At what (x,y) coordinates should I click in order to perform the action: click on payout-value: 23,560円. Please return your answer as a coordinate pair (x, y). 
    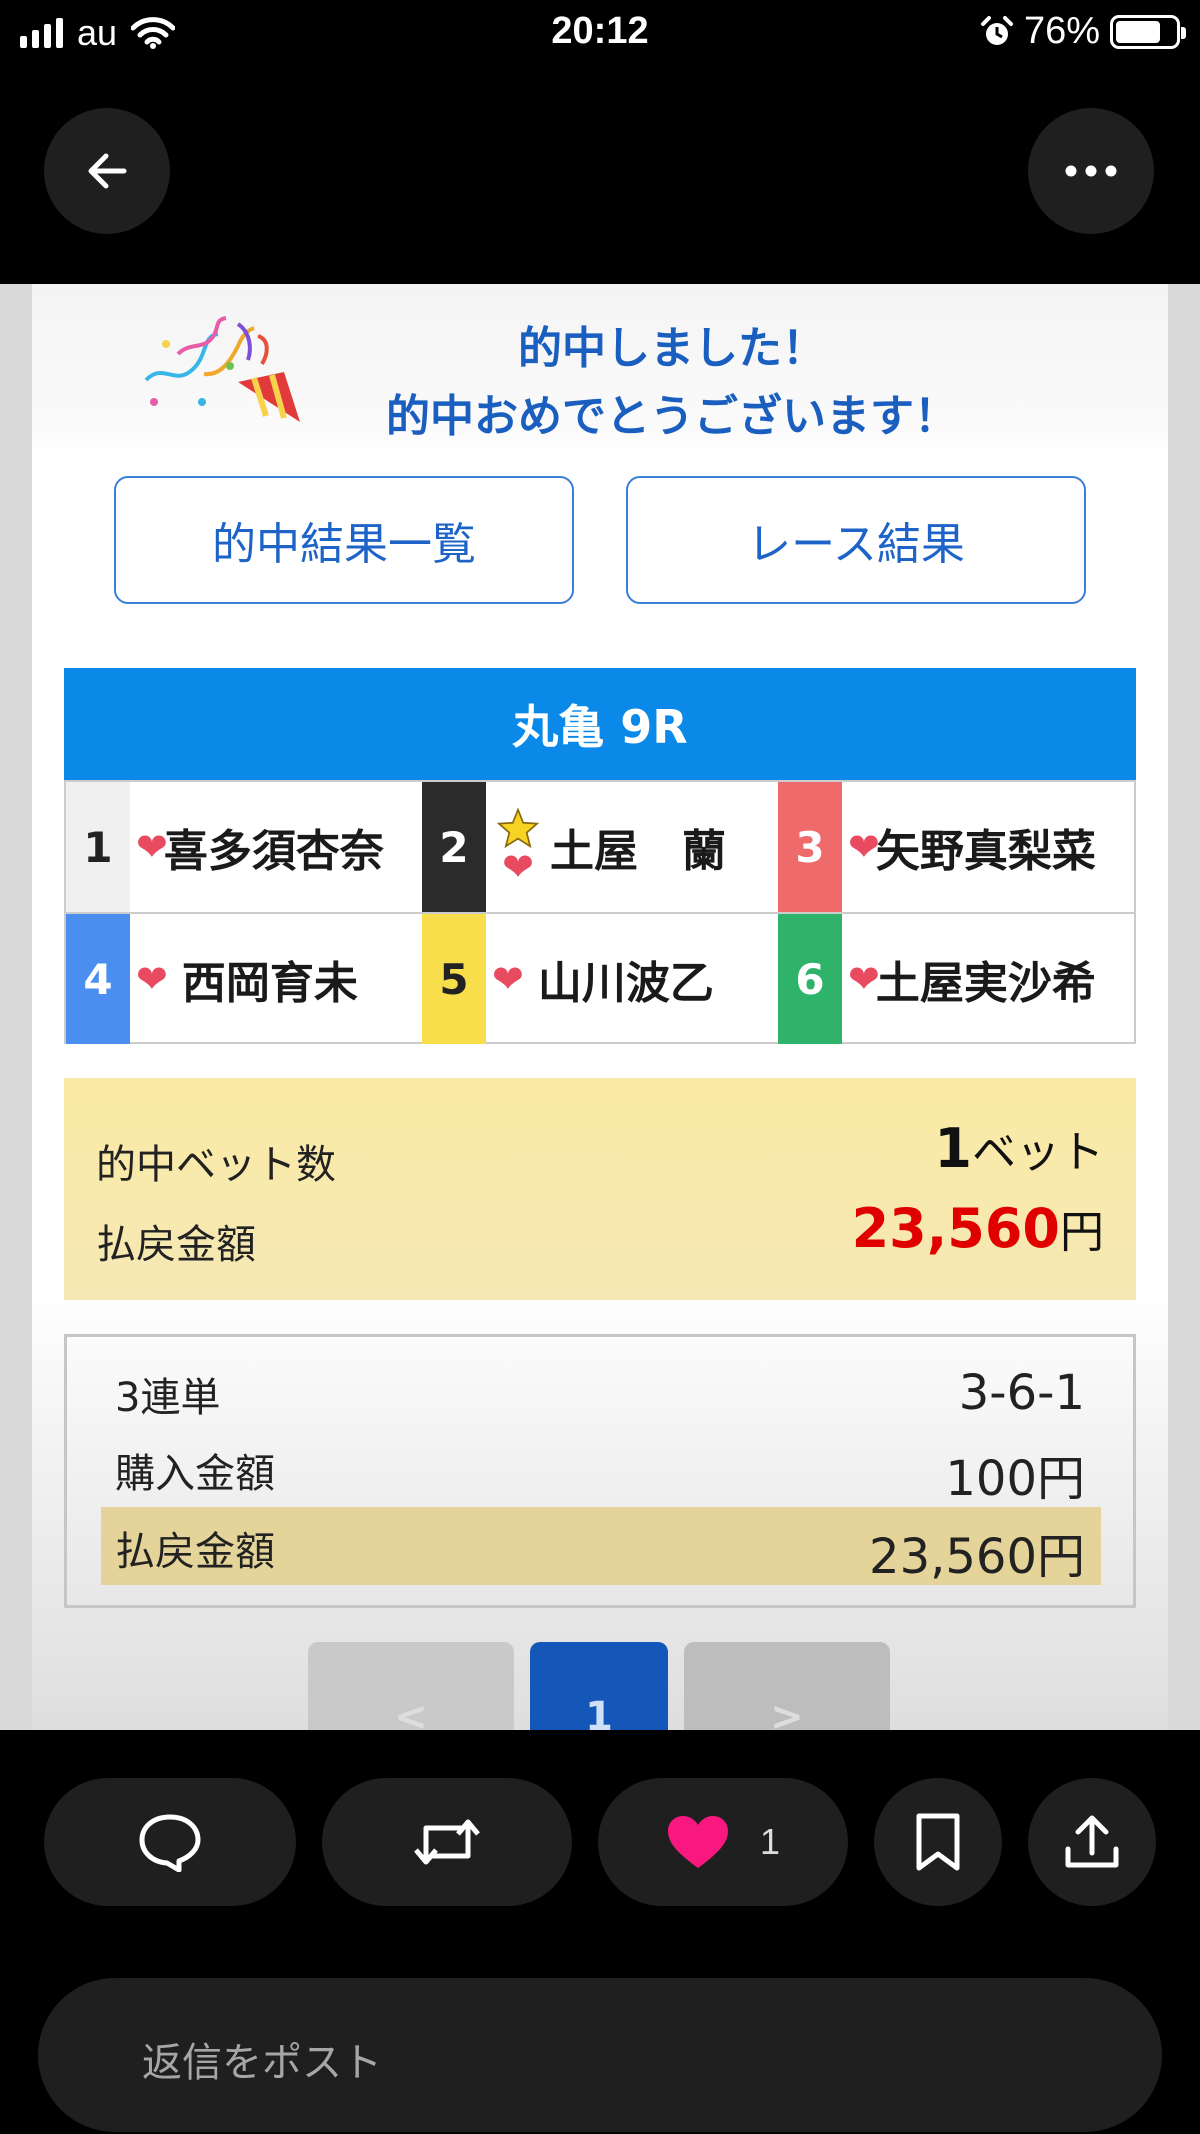
    Looking at the image, I should click on (978, 1228).